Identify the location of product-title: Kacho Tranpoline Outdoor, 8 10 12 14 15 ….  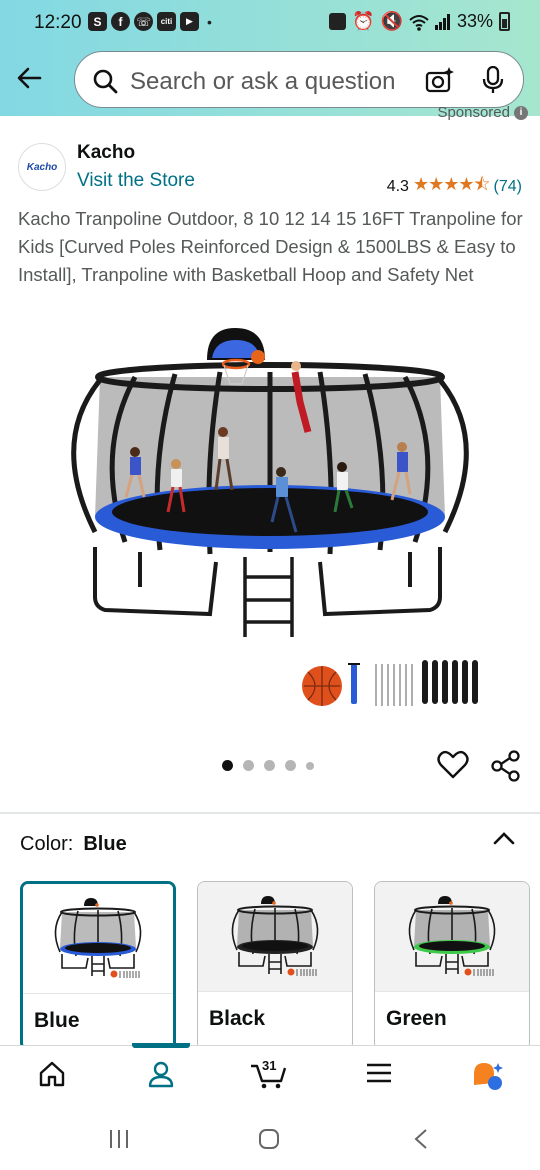
(270, 246).